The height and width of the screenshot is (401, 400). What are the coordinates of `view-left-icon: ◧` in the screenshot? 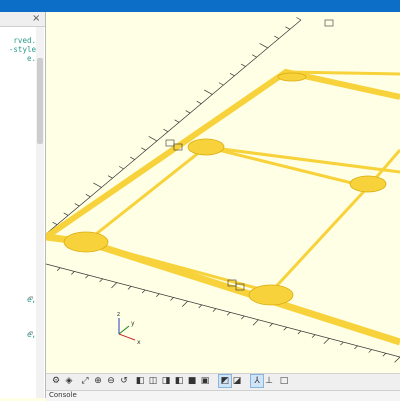 It's located at (179, 381).